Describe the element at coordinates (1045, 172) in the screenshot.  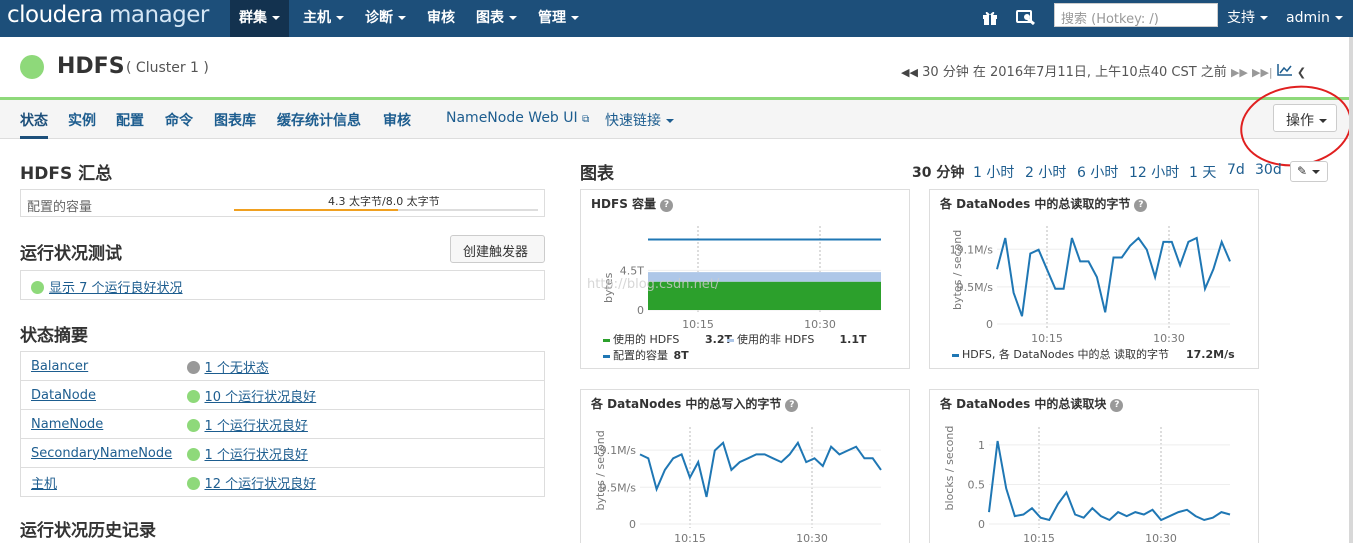
I see `range-2h: 2 小时` at that location.